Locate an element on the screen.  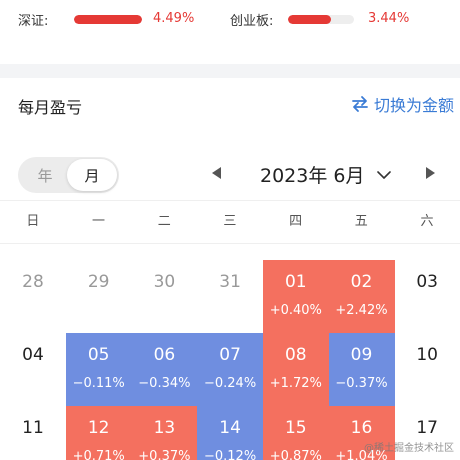
section-title: 每月盈亏 is located at coordinates (50, 107).